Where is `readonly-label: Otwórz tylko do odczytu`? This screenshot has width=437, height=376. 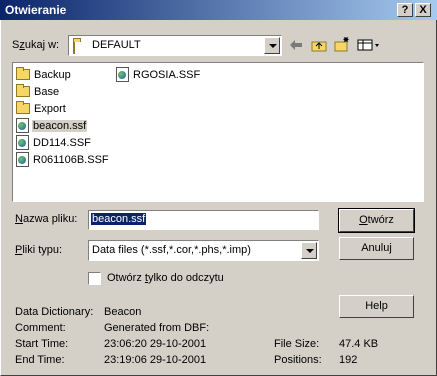 readonly-label: Otwórz tylko do odczytu is located at coordinates (165, 278).